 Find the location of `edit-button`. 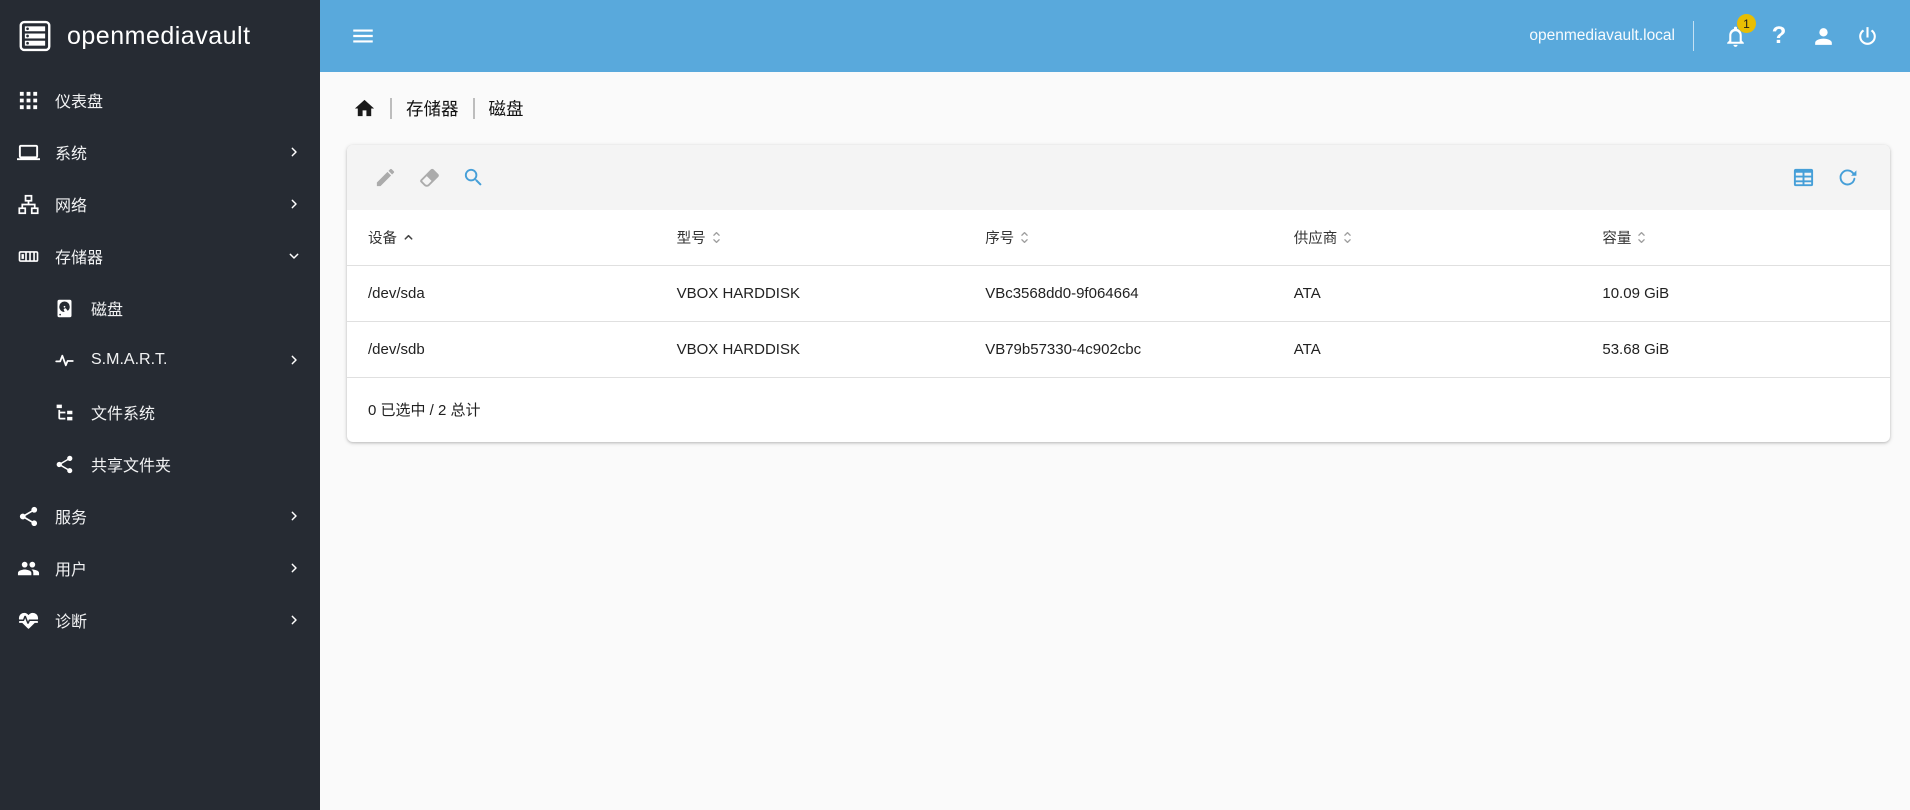

edit-button is located at coordinates (385, 178).